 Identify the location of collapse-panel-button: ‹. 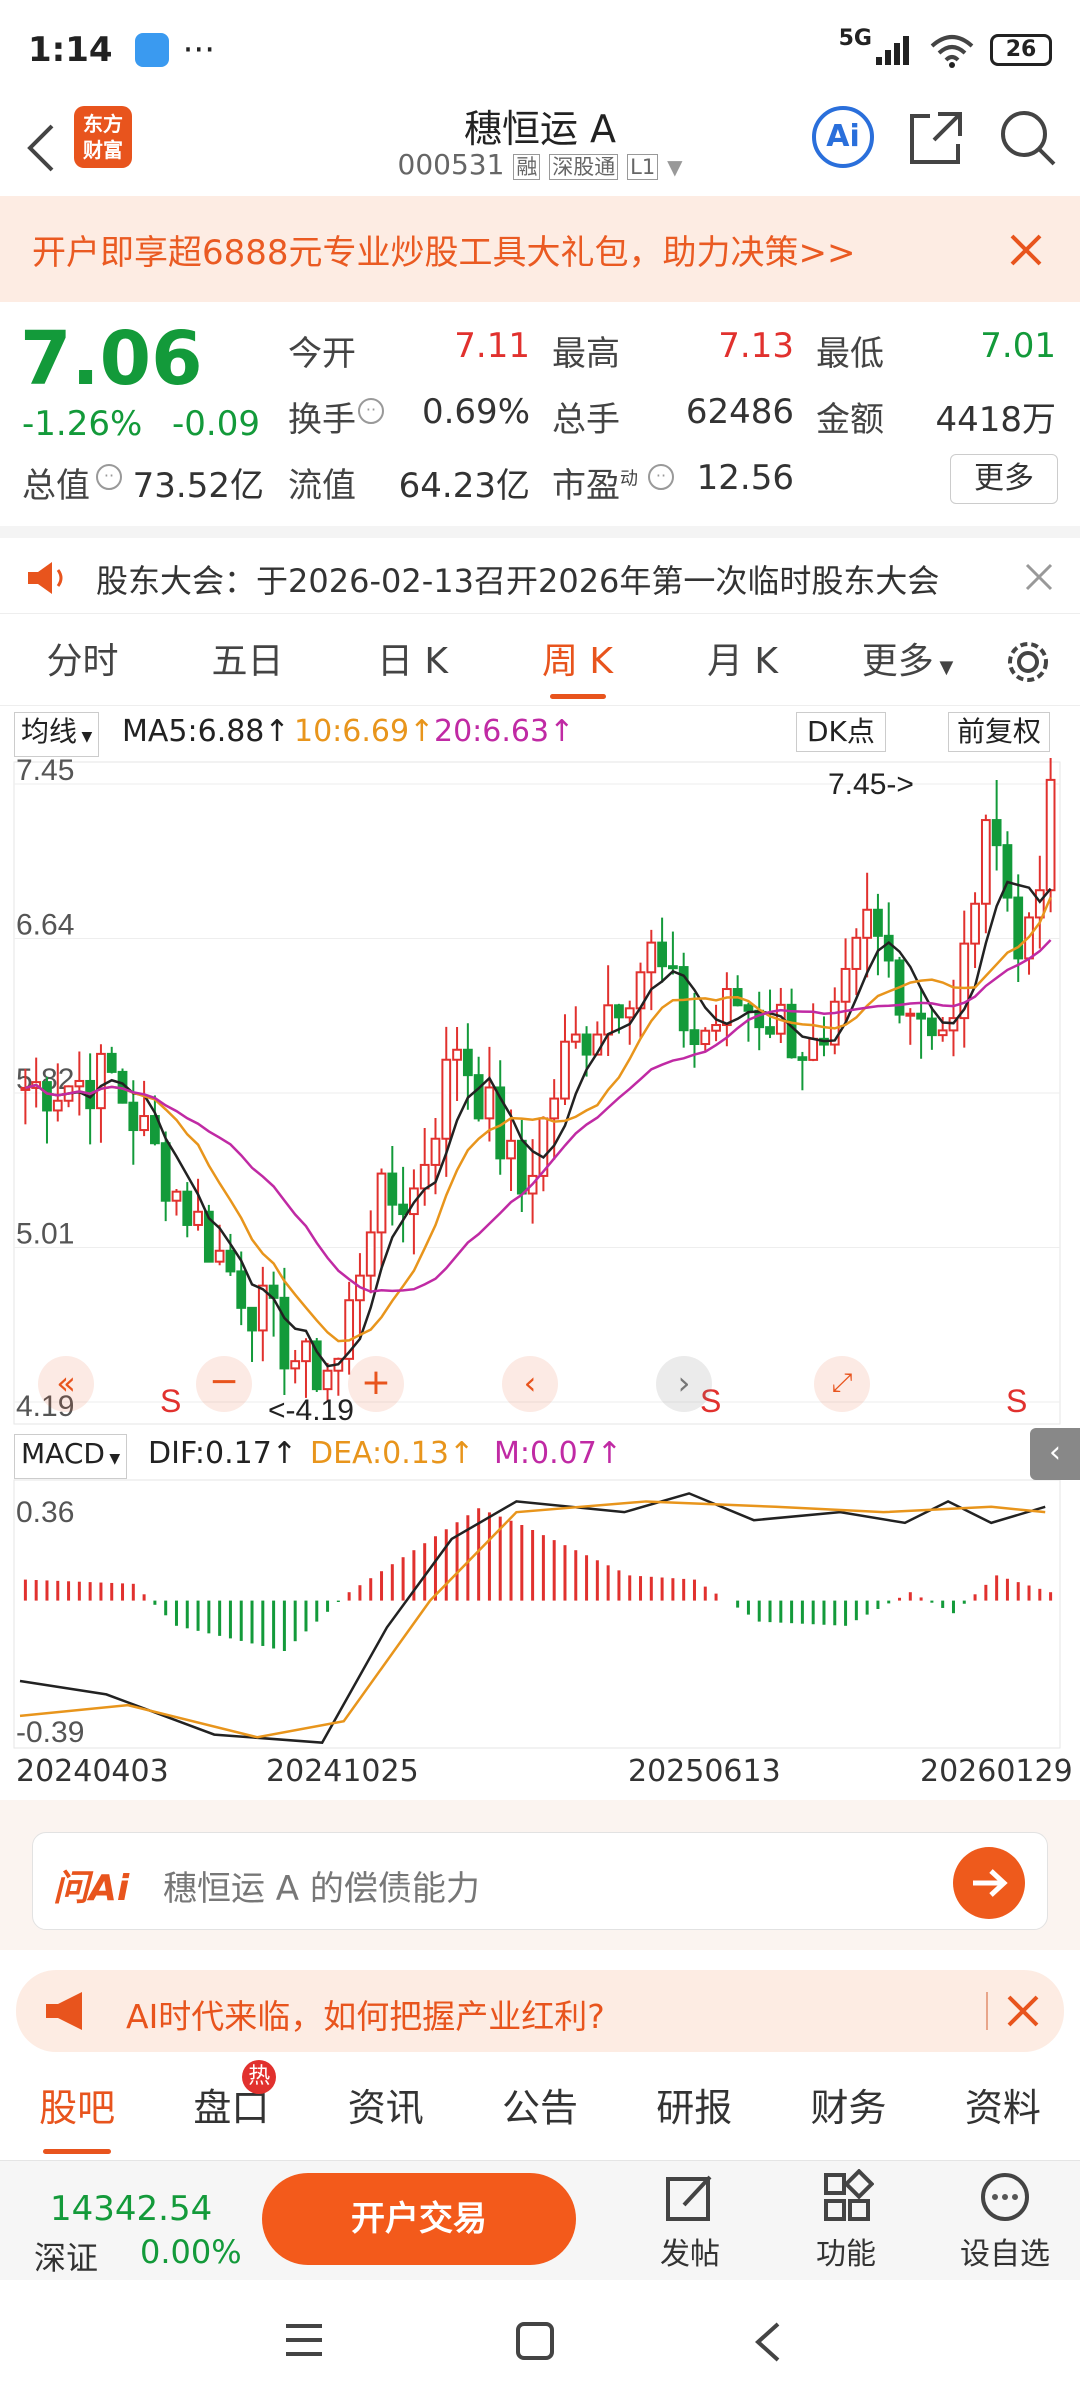
(1055, 1454).